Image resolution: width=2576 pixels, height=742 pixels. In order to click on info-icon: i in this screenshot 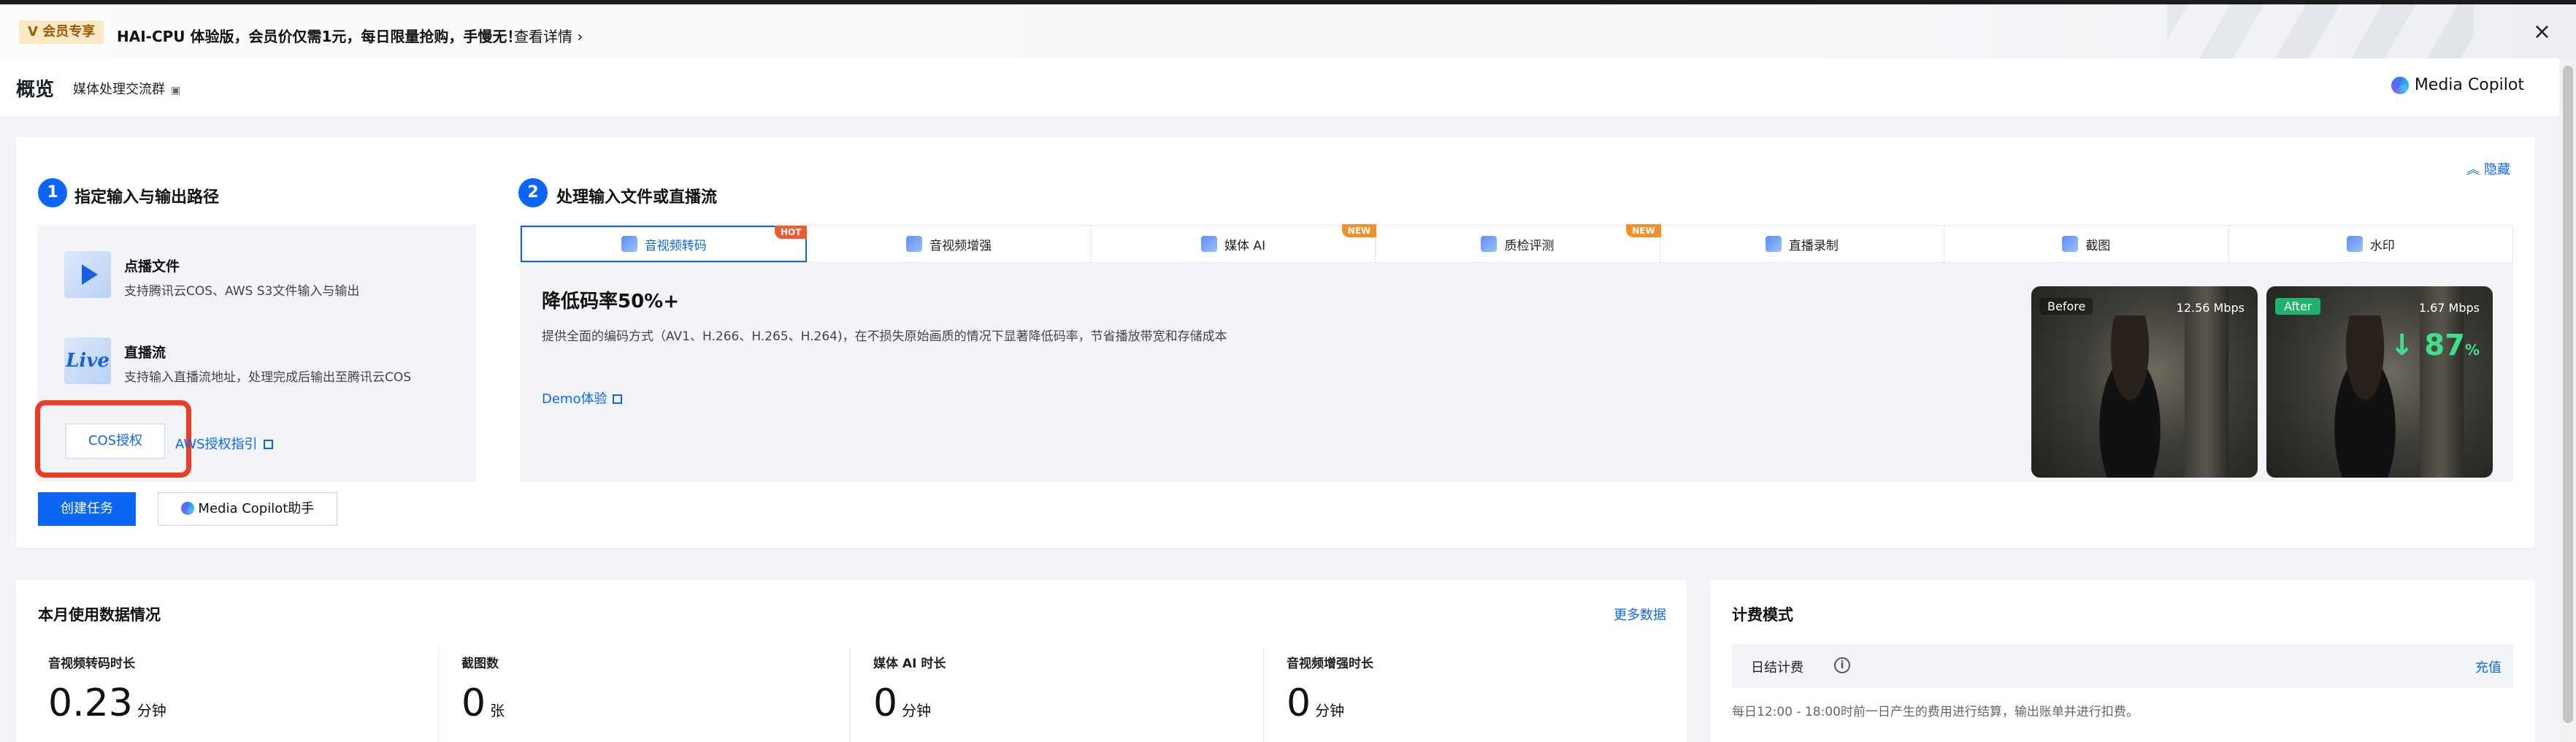, I will do `click(1842, 665)`.